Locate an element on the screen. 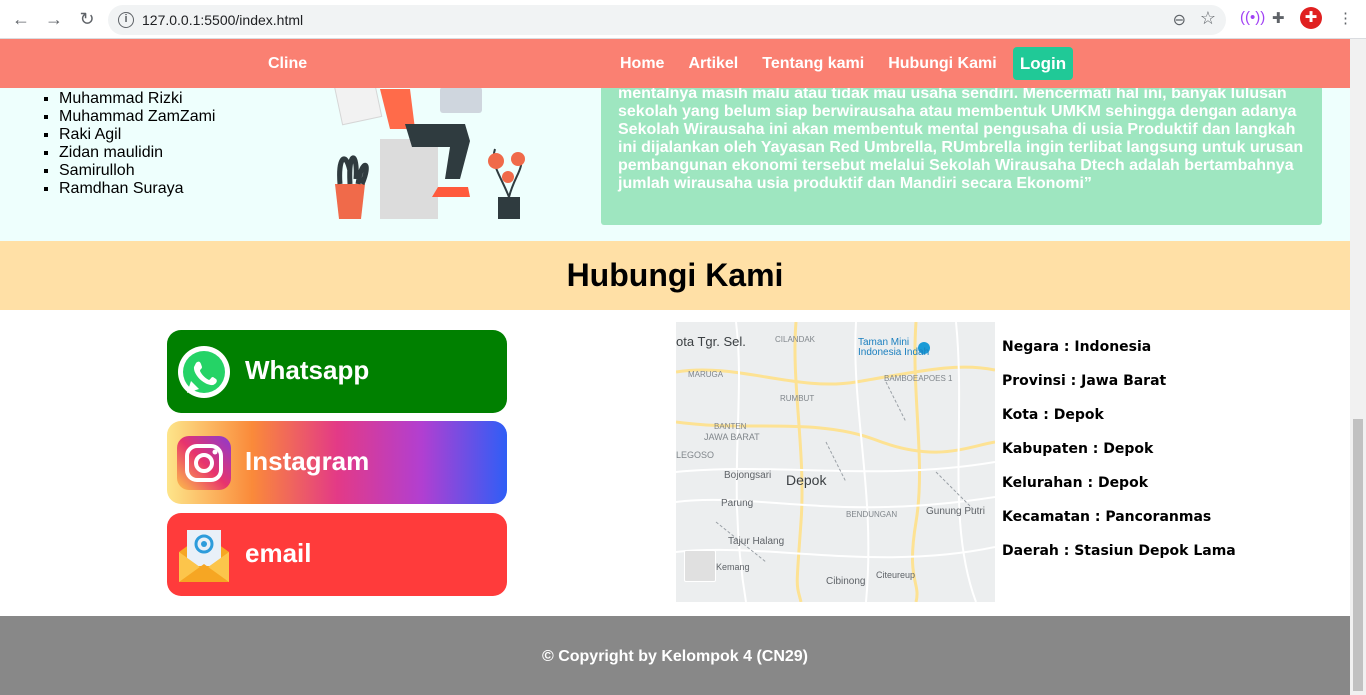 This screenshot has width=1366, height=695. address-daerah: Daerah : Stasiun Depok Lama is located at coordinates (1119, 551).